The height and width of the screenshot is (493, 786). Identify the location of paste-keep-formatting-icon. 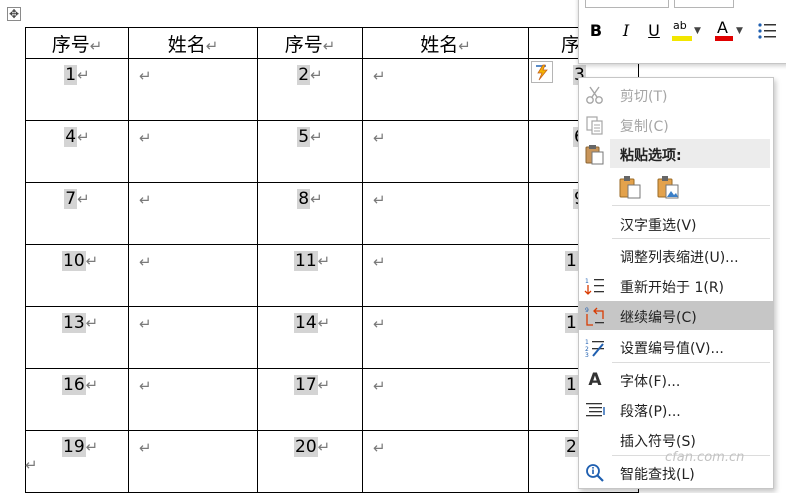
(630, 187).